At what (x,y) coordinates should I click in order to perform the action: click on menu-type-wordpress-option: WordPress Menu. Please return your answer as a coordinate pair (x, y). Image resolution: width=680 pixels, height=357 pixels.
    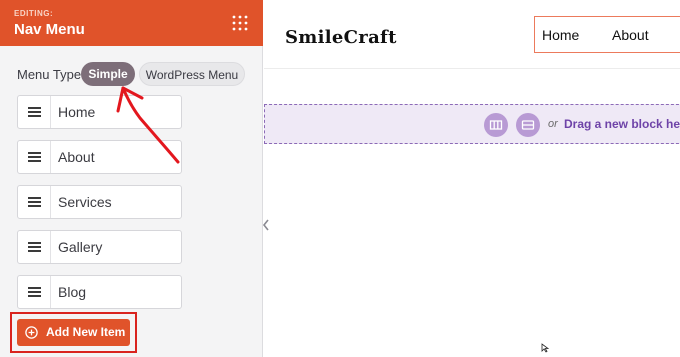
    Looking at the image, I should click on (192, 74).